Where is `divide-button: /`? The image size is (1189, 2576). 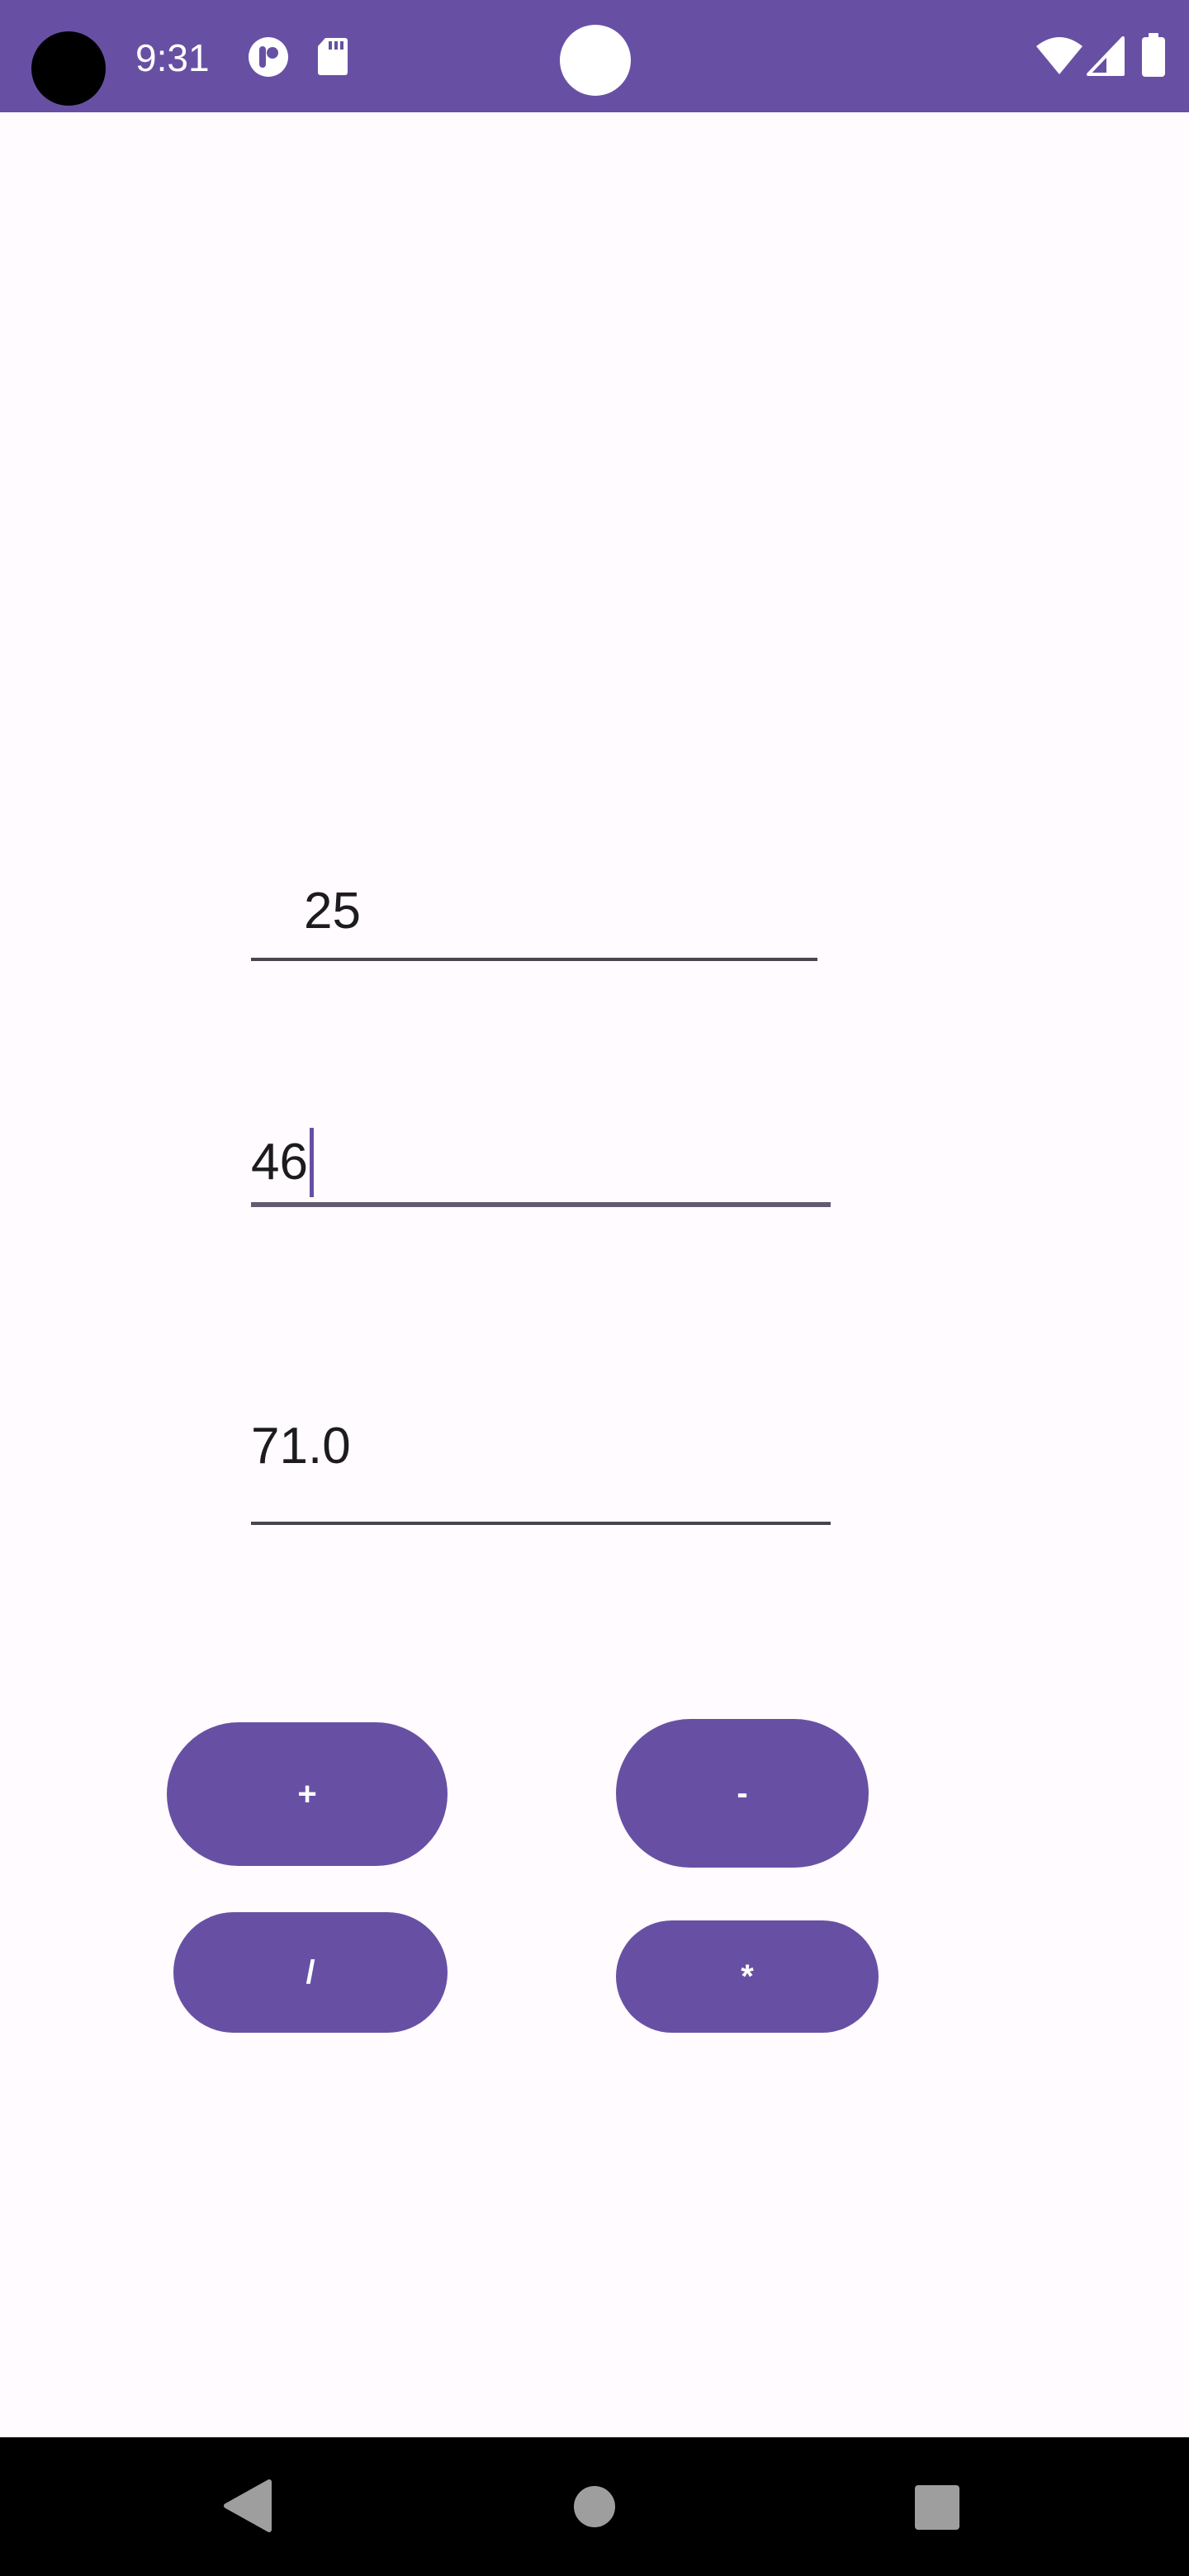 divide-button: / is located at coordinates (310, 1972).